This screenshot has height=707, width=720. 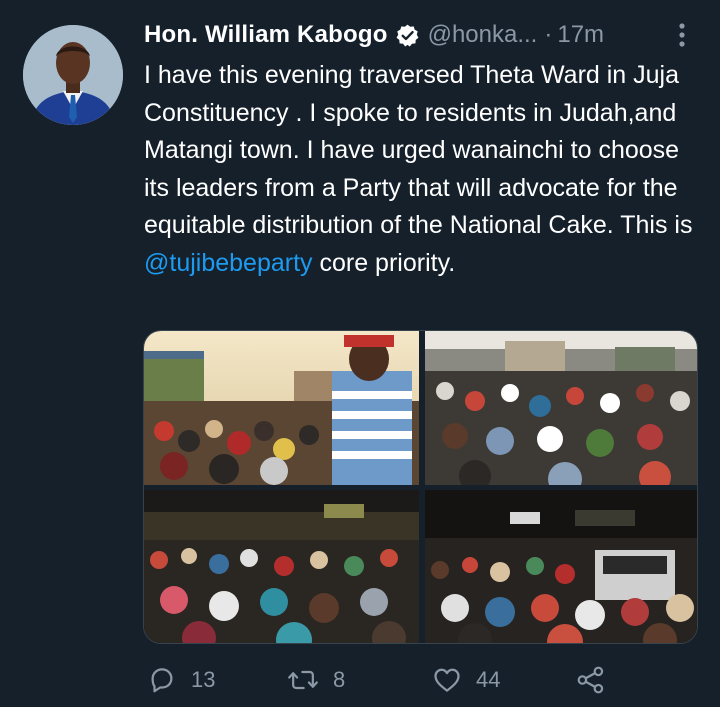 I want to click on retweet-count: 8, so click(x=339, y=679).